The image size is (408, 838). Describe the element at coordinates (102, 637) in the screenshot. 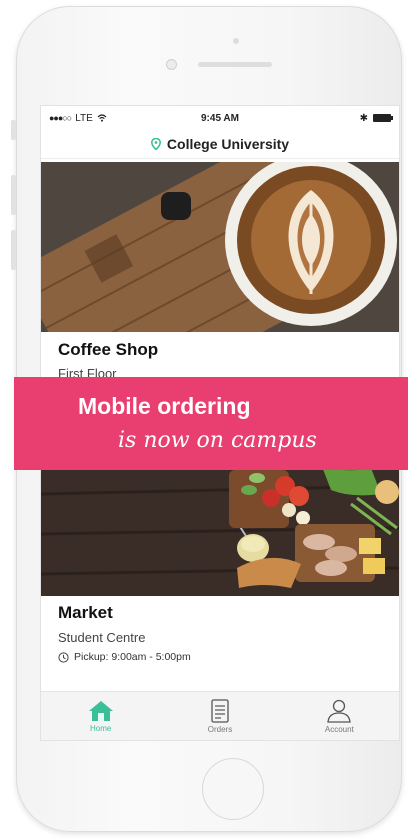

I see `card-subtitle: Student Centre` at that location.